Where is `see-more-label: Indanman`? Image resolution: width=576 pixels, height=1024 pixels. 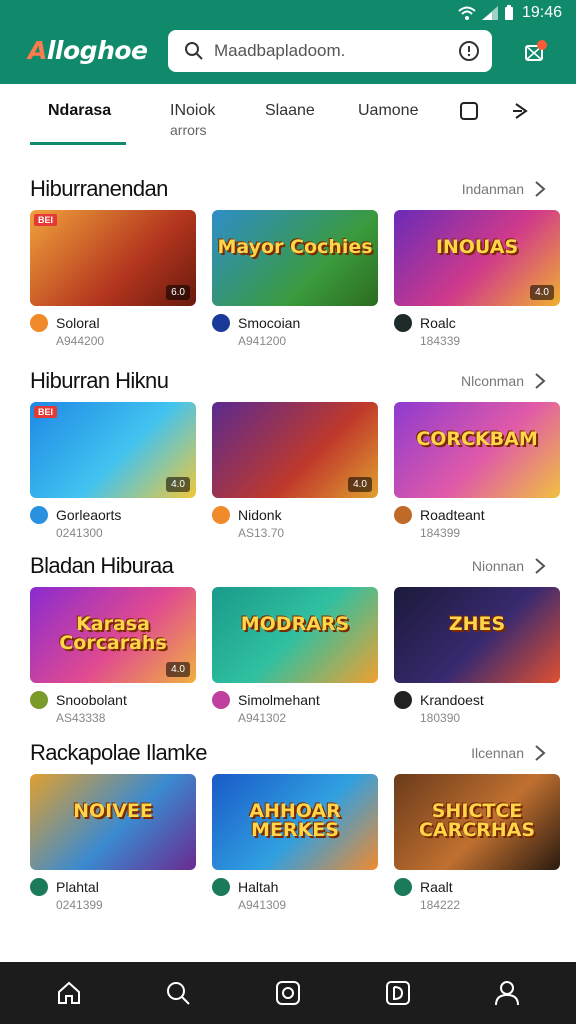 see-more-label: Indanman is located at coordinates (492, 189).